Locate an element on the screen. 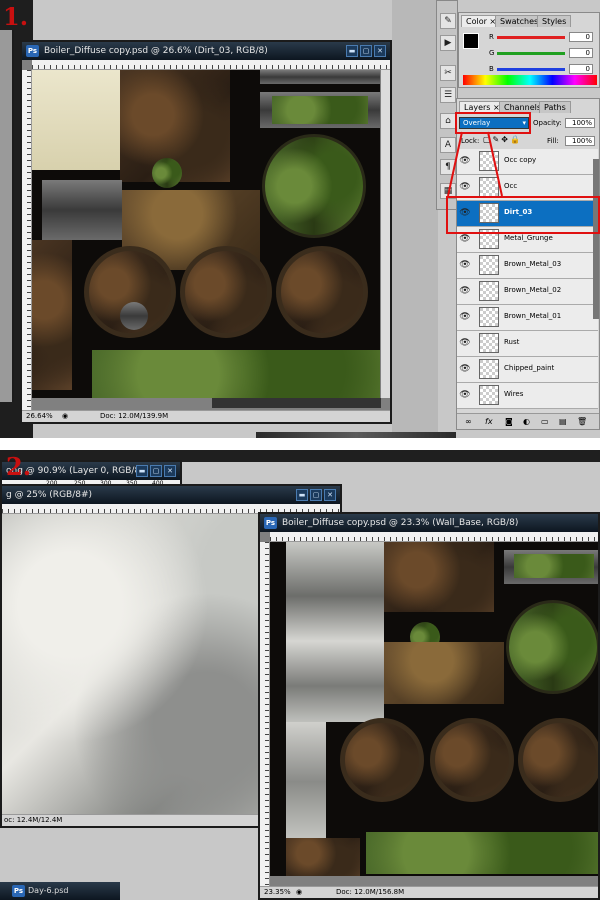  cream-panel-texture is located at coordinates (76, 120).